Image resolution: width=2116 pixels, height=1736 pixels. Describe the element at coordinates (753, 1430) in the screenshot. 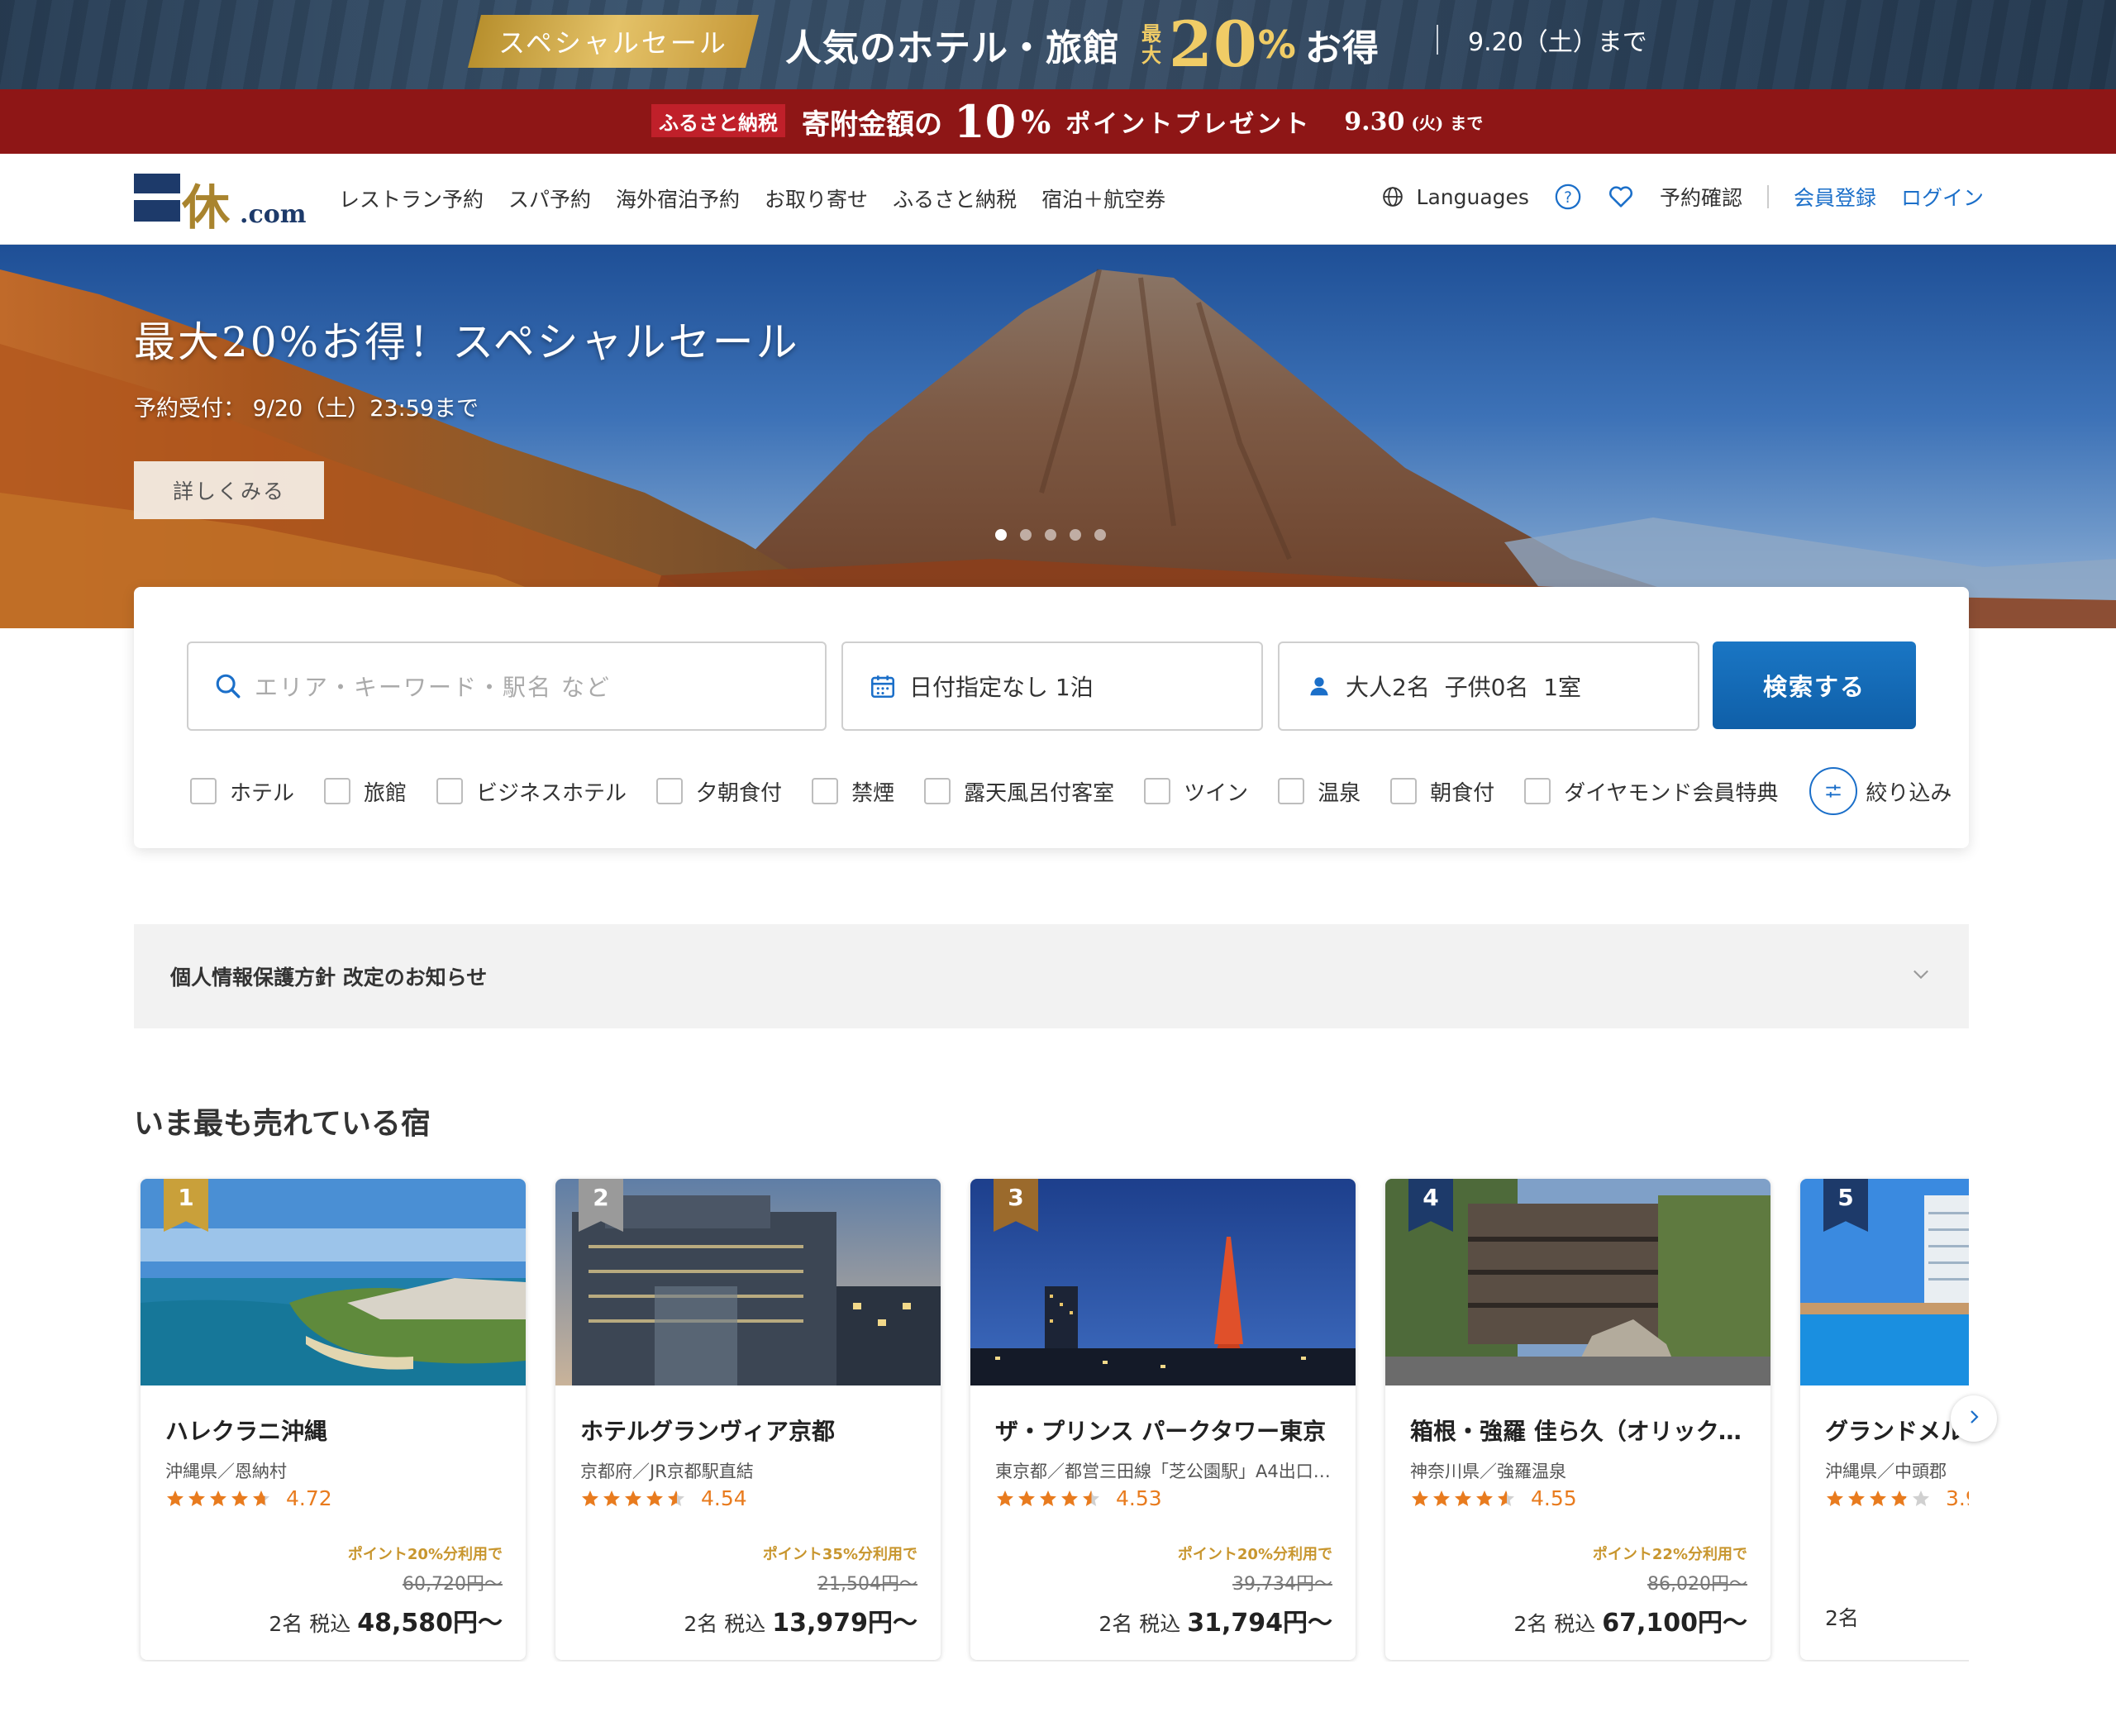

I see `hotel-name: ホテルグランヴィア京都` at that location.